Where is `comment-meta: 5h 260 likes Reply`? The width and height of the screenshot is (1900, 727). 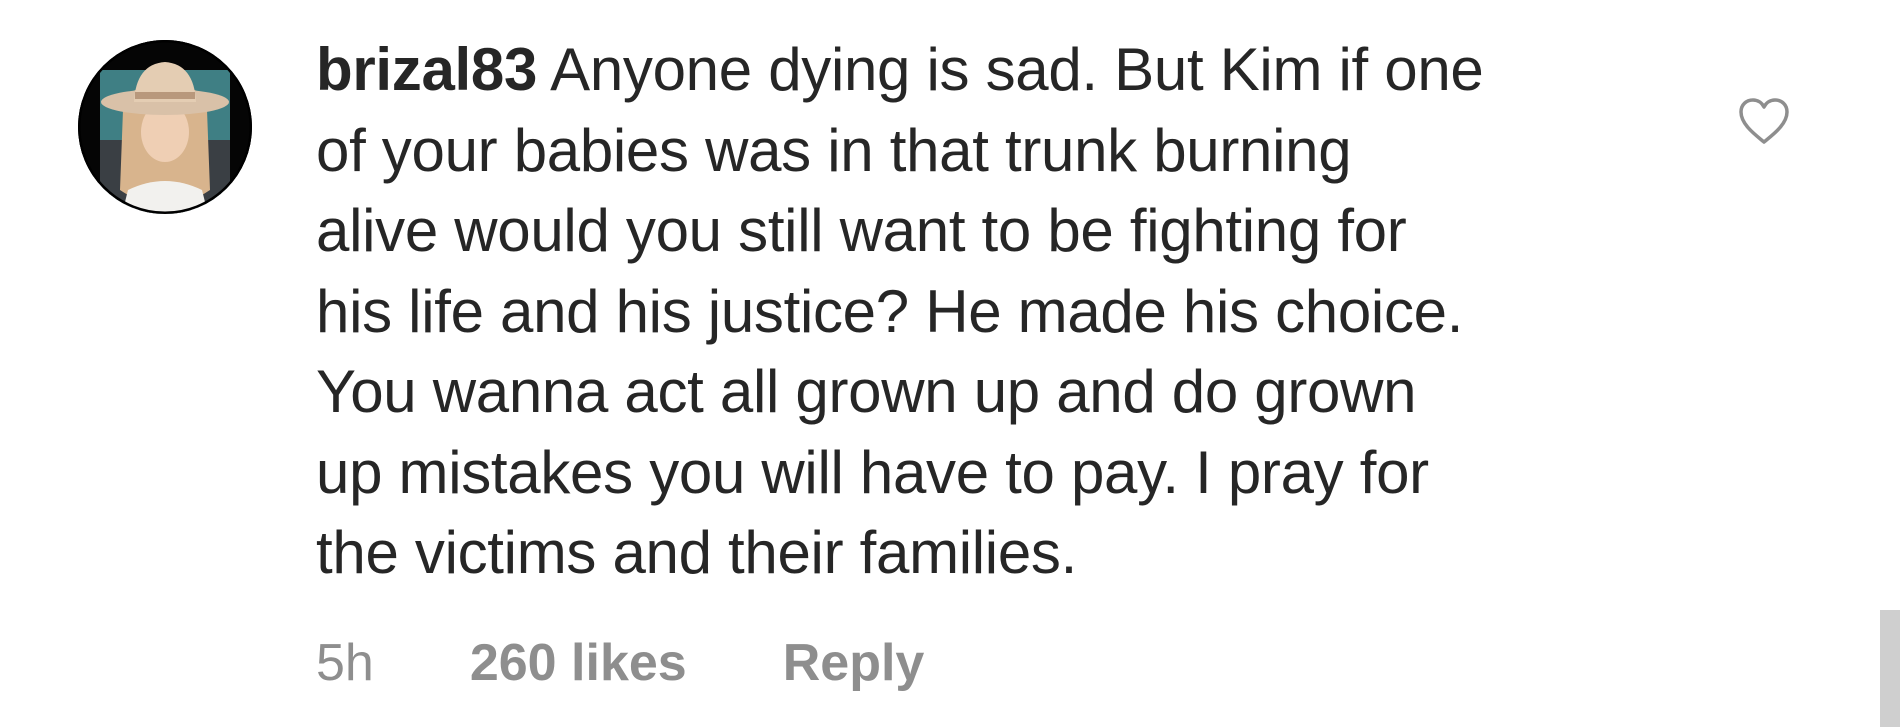
comment-meta: 5h 260 likes Reply is located at coordinates (620, 663).